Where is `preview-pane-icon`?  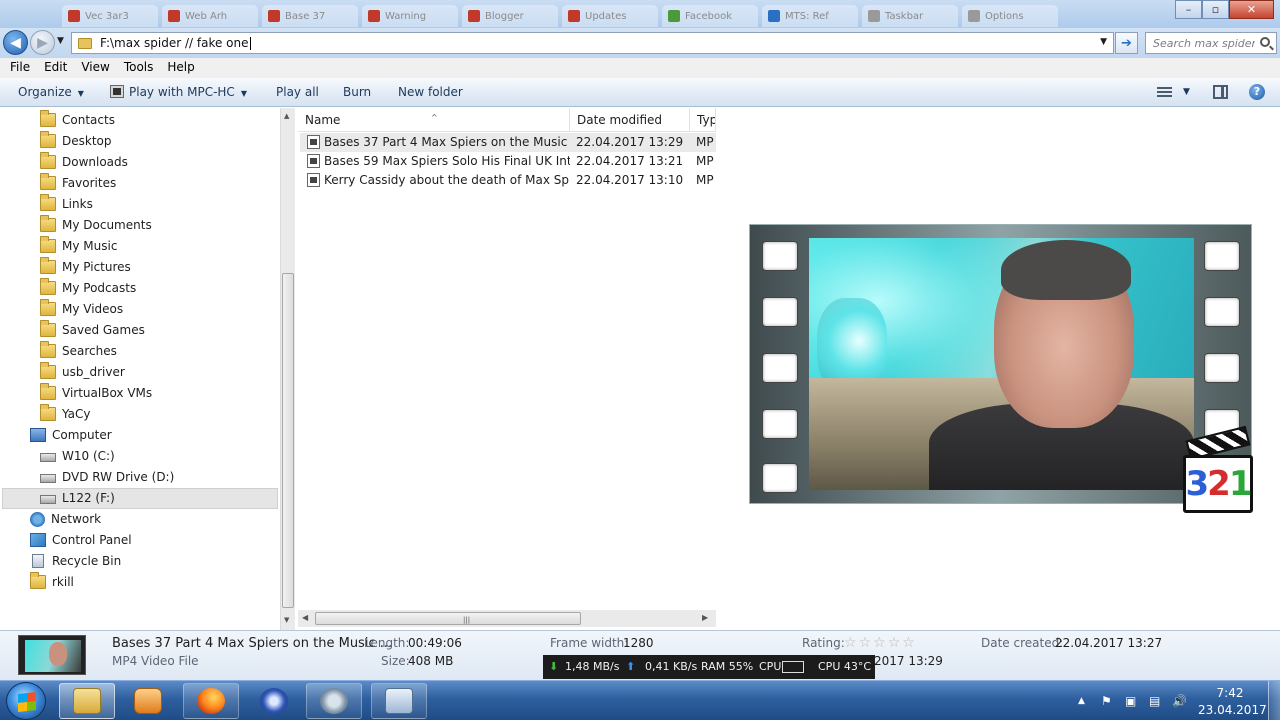 preview-pane-icon is located at coordinates (1220, 92).